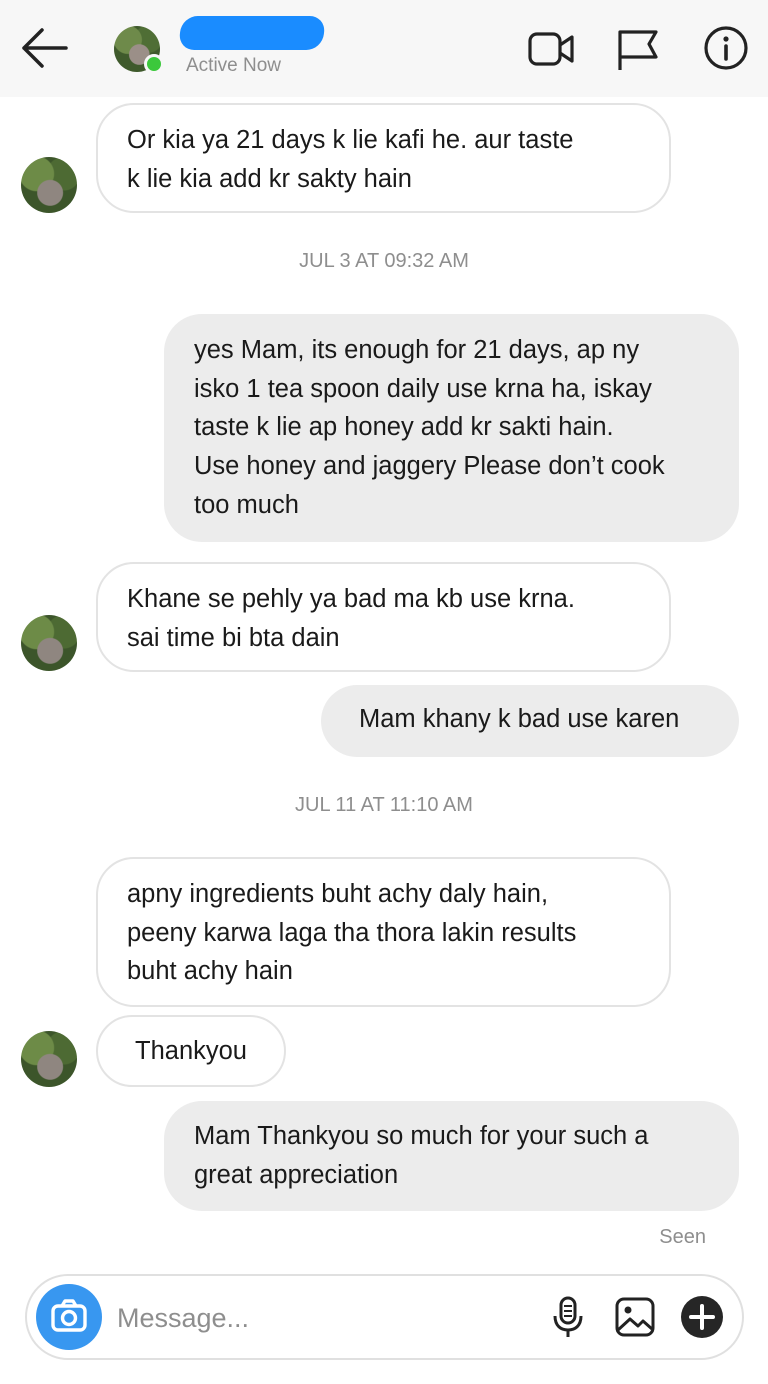 The image size is (768, 1384). Describe the element at coordinates (519, 719) in the screenshot. I see `message-text: Mam khany k bad use karen` at that location.